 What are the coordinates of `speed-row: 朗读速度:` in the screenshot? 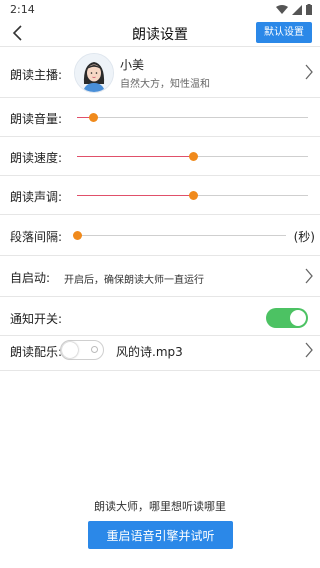 It's located at (160, 156).